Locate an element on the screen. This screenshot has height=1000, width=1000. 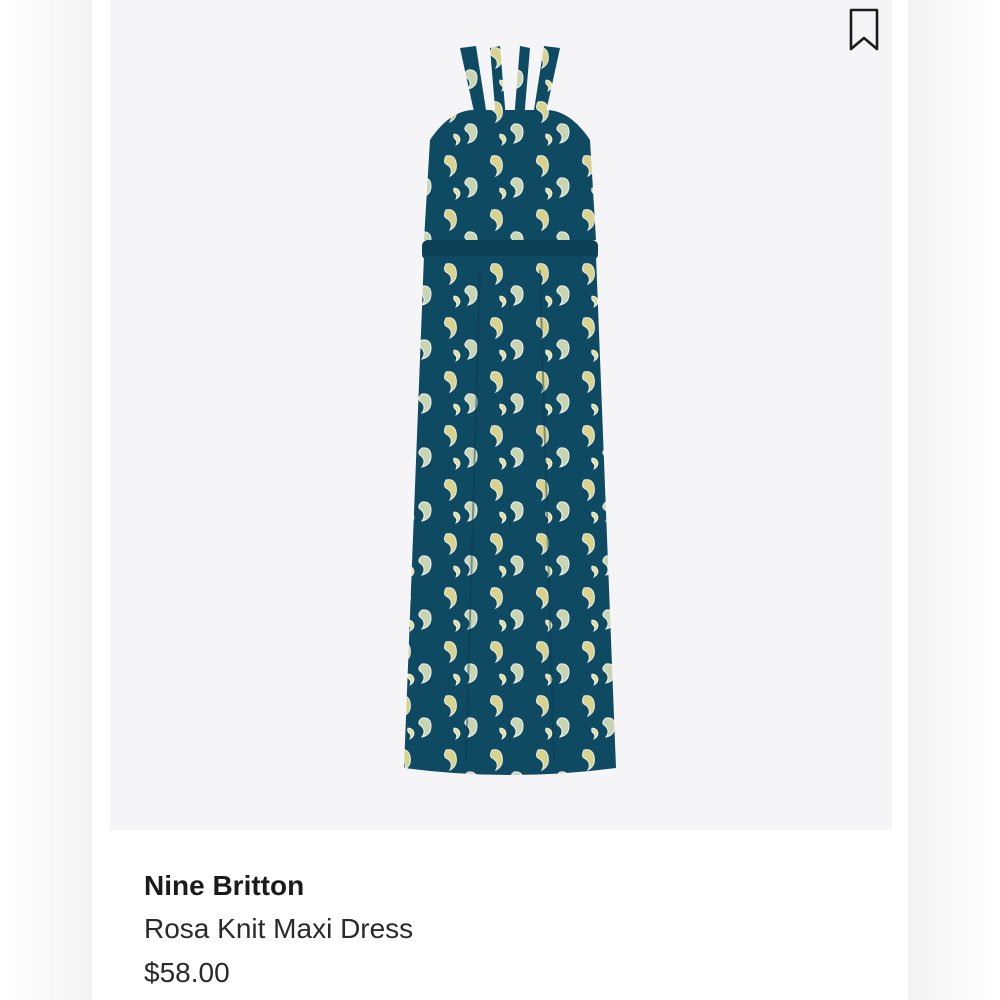
product-price: $58.00 is located at coordinates (187, 972).